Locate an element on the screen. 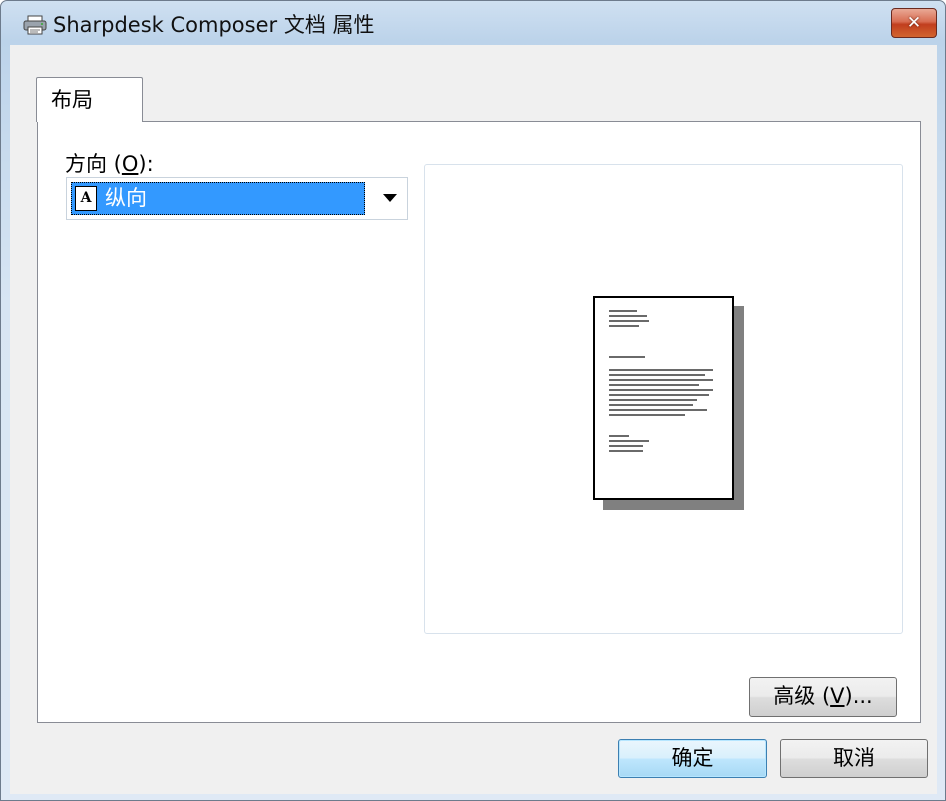  tab-layout: 布局 is located at coordinates (89, 99).